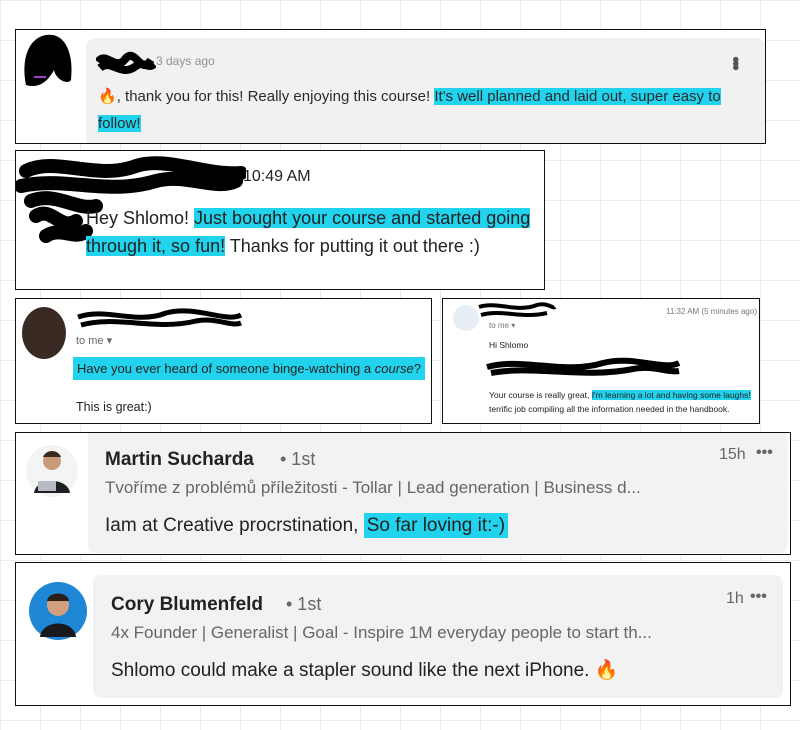 Image resolution: width=800 pixels, height=730 pixels. Describe the element at coordinates (394, 368) in the screenshot. I see `question-emph: course` at that location.